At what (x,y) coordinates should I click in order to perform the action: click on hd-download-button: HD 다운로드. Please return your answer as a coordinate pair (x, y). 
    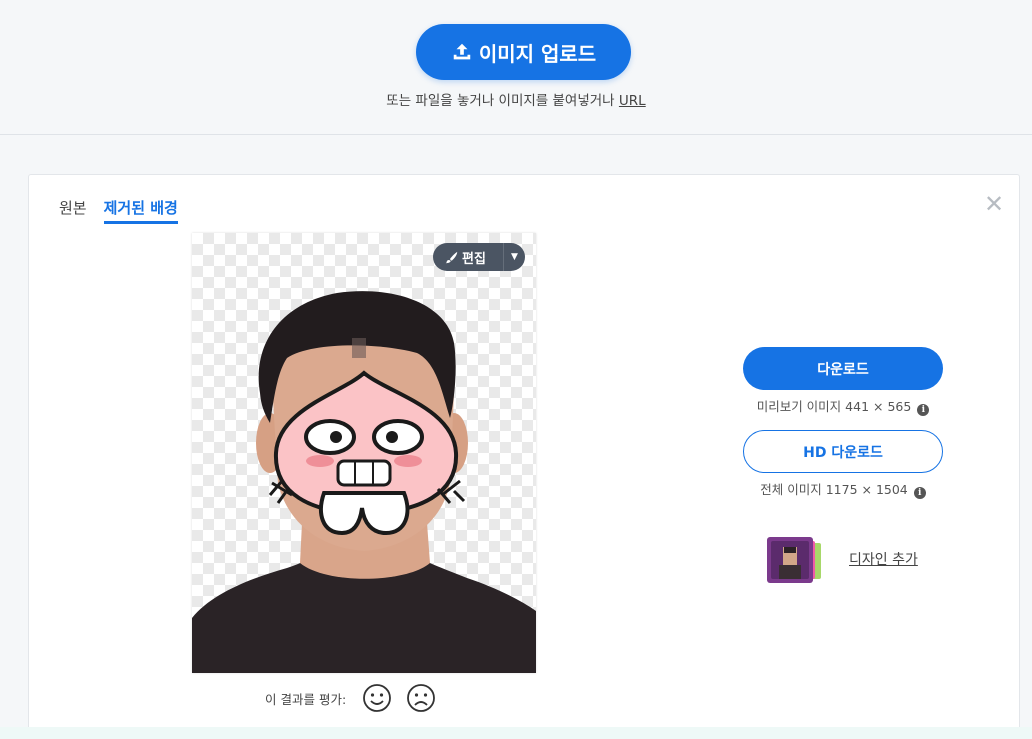
    Looking at the image, I should click on (843, 451).